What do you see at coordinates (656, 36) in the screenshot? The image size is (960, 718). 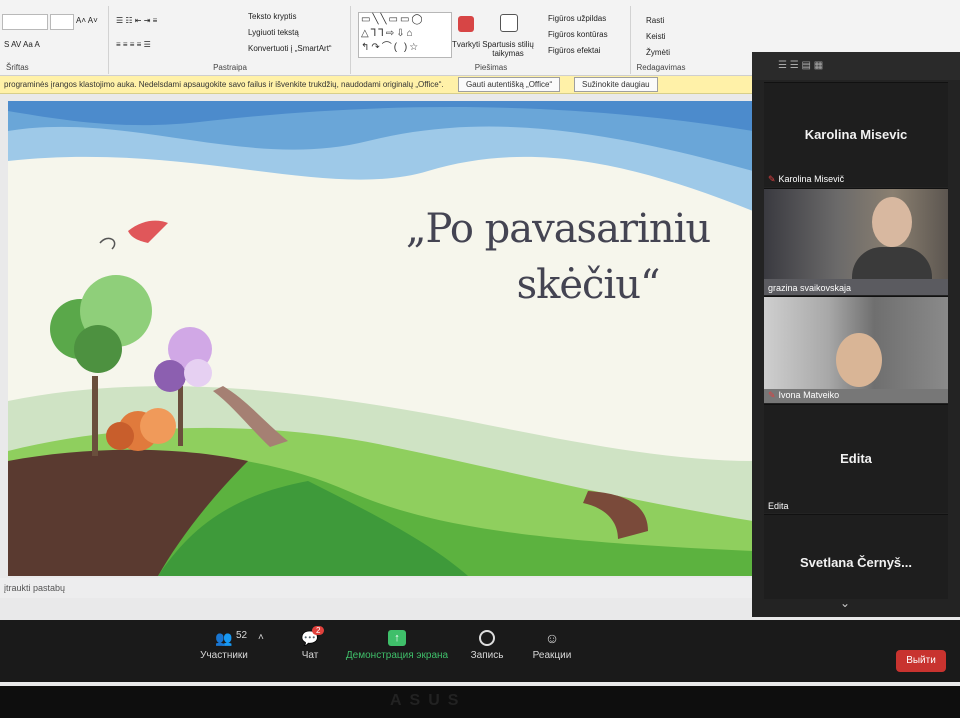 I see `replace-button: Keisti` at bounding box center [656, 36].